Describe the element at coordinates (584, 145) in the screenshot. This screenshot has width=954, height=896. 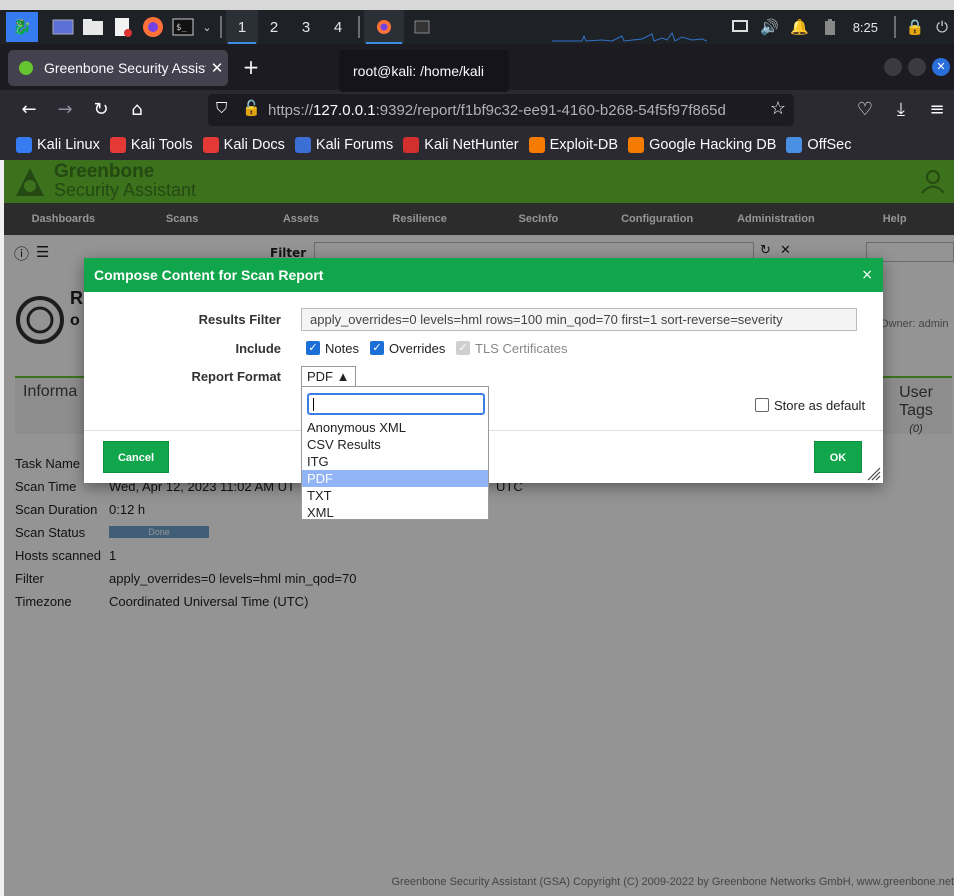
I see `bookmark-label: Exploit-DB` at that location.